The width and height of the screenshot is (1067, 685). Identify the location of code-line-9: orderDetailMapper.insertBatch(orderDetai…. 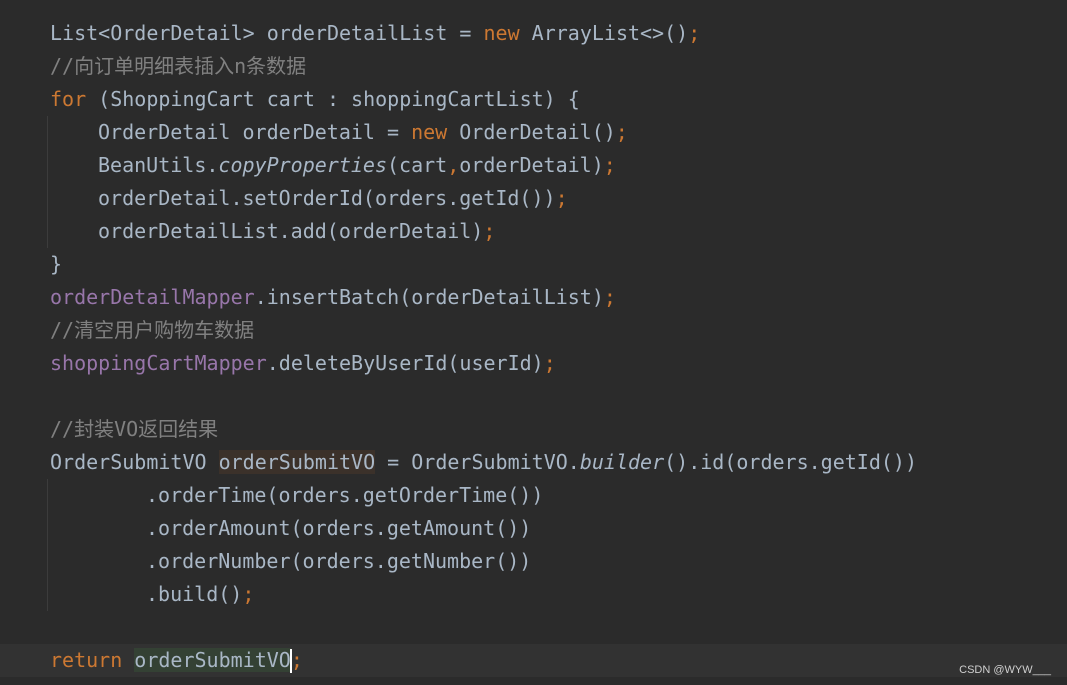
(333, 297).